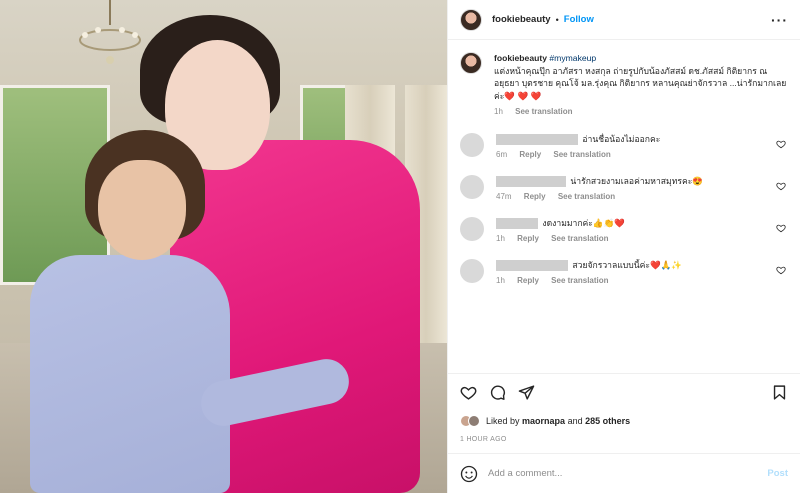 The height and width of the screenshot is (493, 800). I want to click on add-comment-bar: Post, so click(624, 473).